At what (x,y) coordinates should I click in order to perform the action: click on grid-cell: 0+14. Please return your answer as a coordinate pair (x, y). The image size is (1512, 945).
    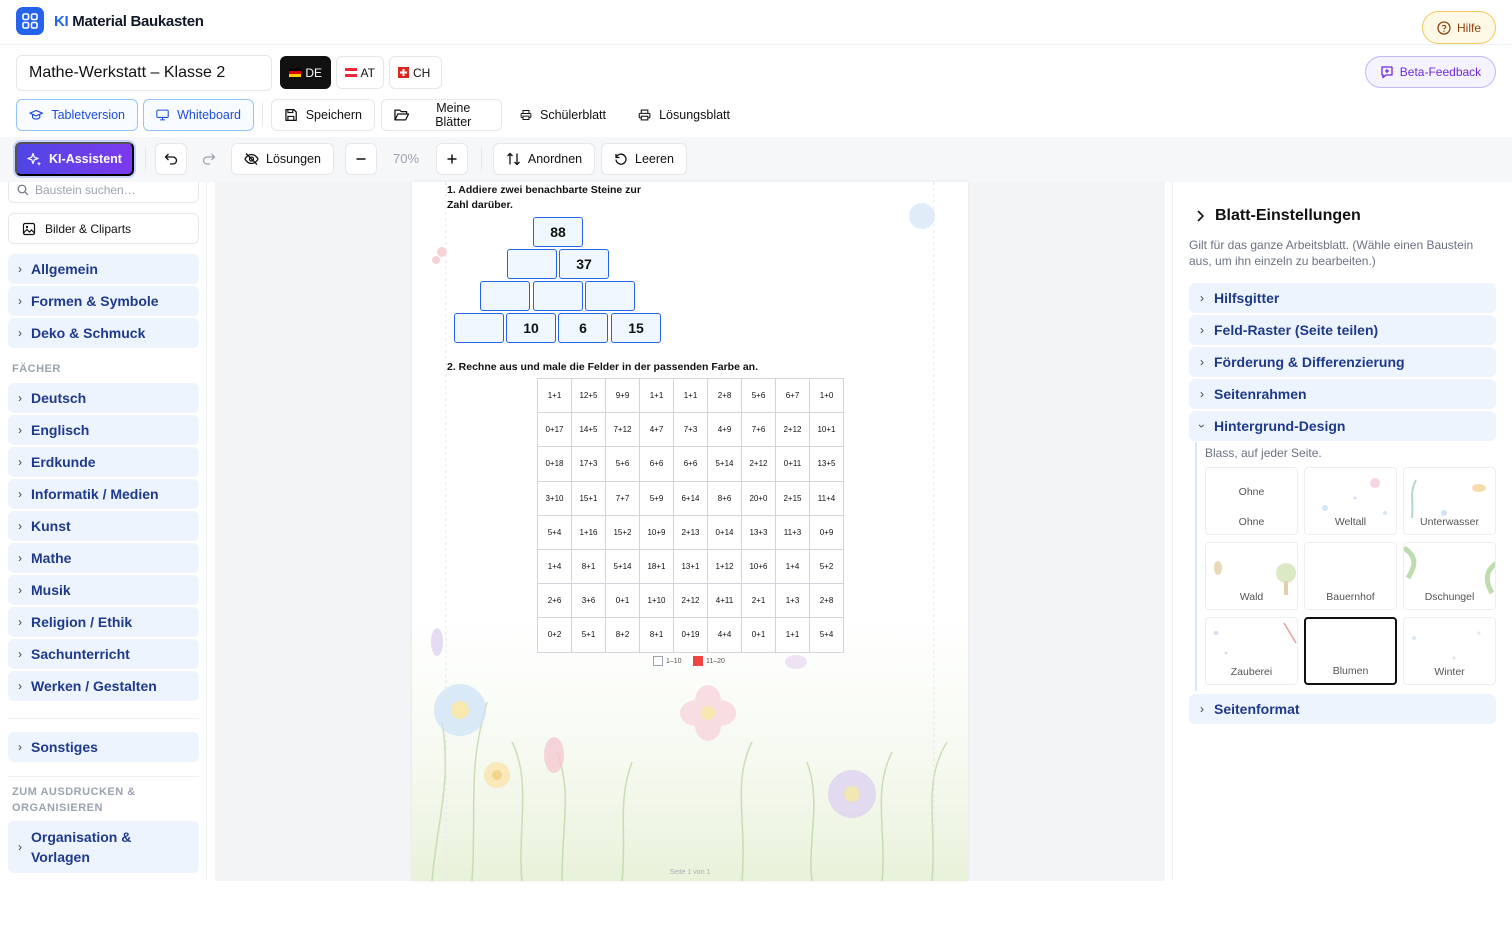
    Looking at the image, I should click on (724, 532).